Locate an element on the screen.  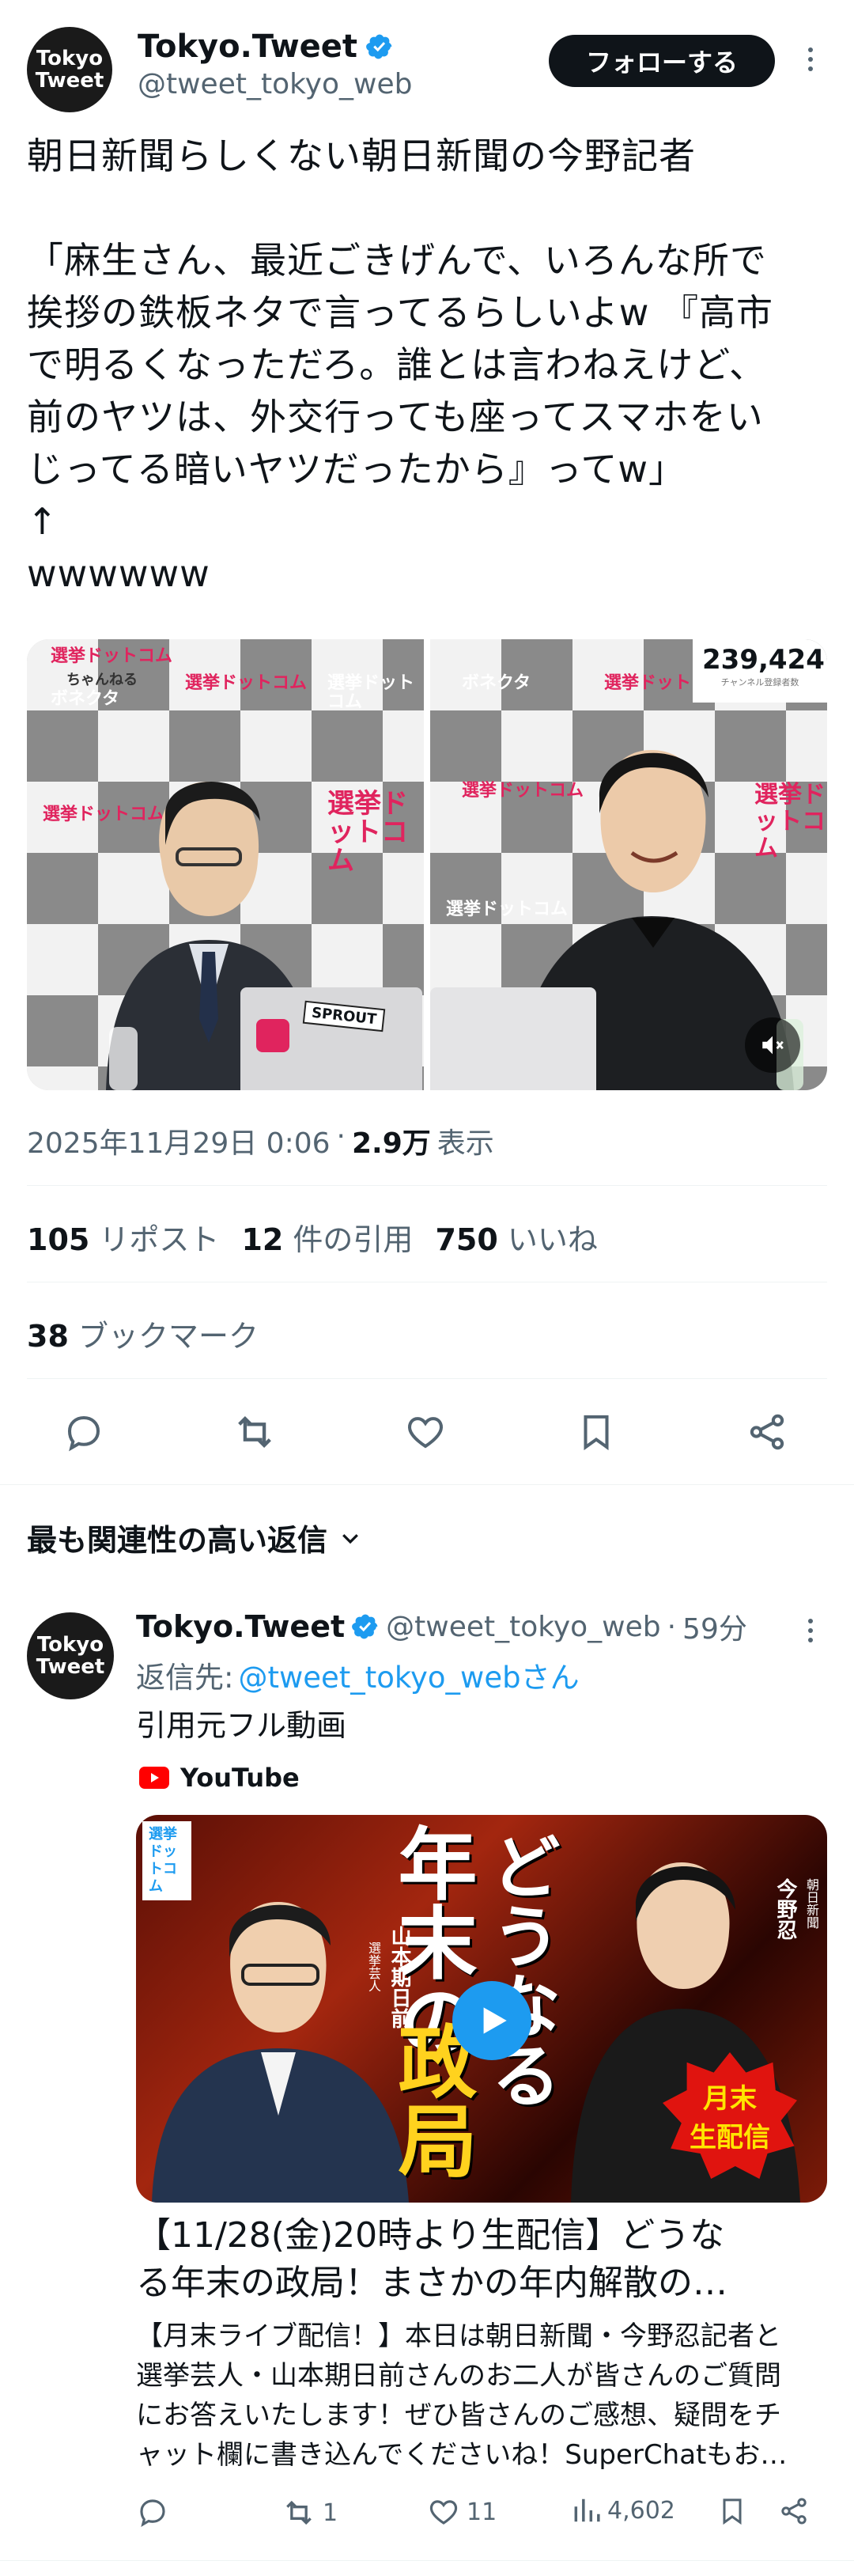
laptop is located at coordinates (513, 1038).